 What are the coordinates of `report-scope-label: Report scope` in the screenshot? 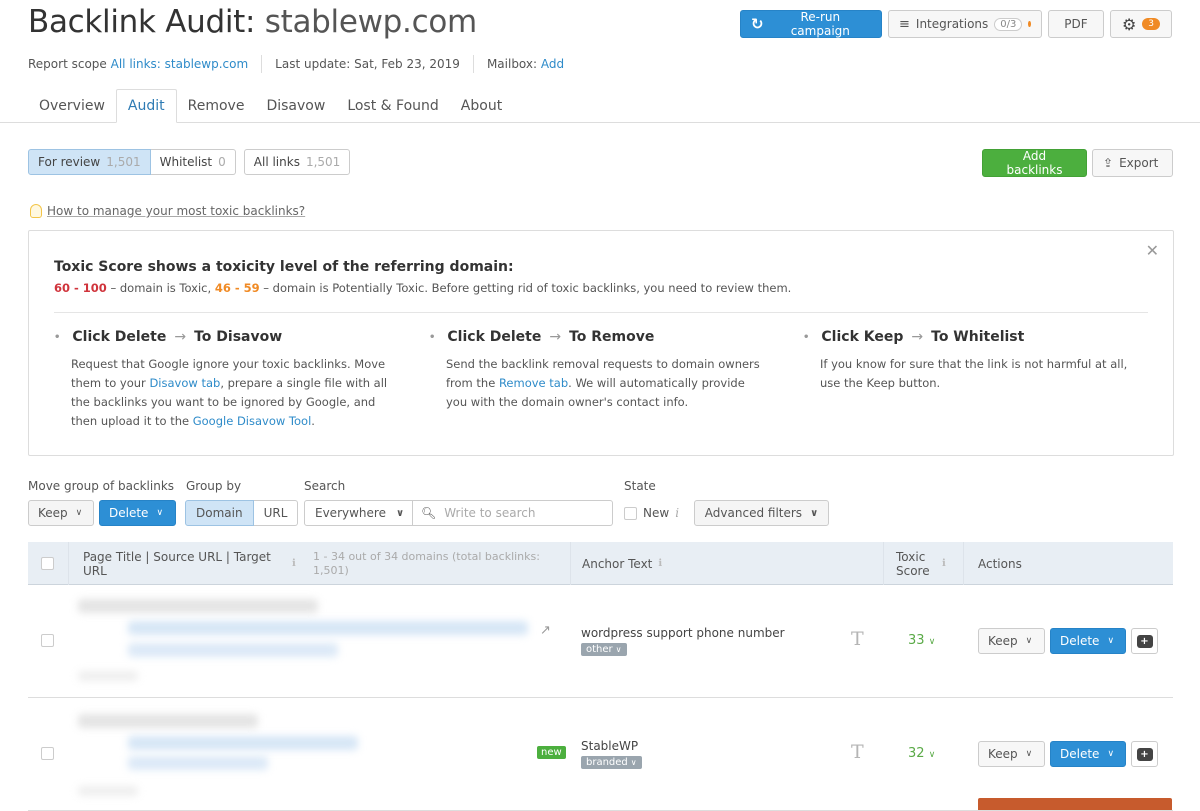 It's located at (67, 64).